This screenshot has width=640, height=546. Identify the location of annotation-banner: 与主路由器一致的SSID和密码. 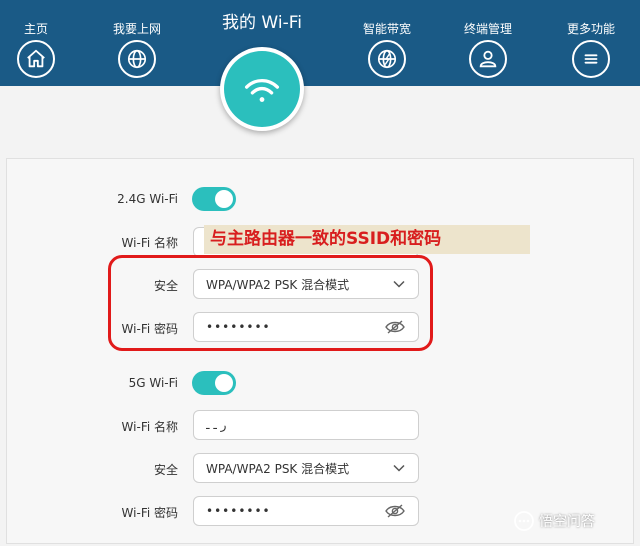
(367, 239).